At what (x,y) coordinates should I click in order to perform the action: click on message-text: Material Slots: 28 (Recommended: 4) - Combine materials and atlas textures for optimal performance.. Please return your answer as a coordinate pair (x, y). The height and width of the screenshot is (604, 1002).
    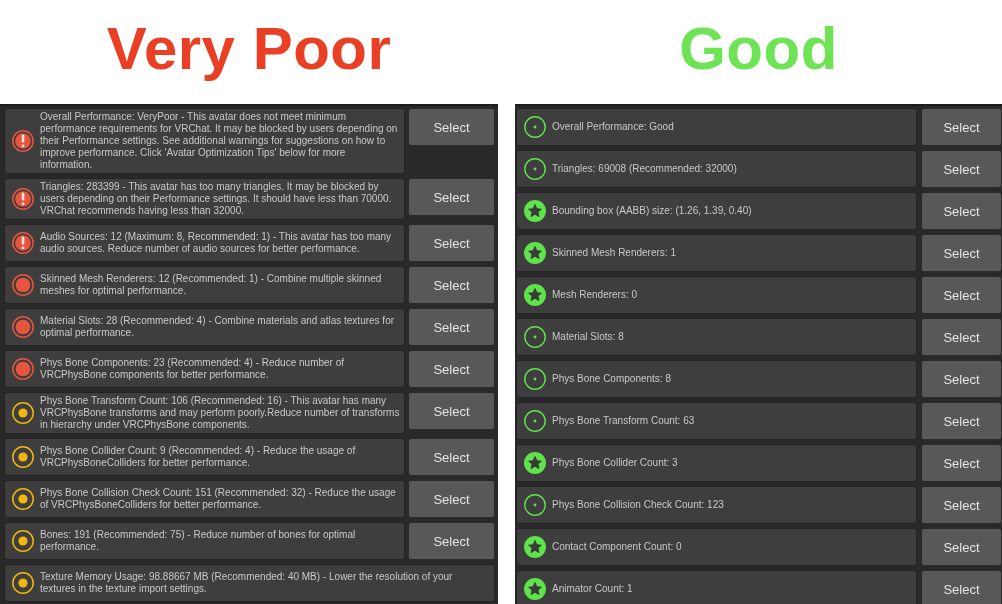
    Looking at the image, I should click on (218, 327).